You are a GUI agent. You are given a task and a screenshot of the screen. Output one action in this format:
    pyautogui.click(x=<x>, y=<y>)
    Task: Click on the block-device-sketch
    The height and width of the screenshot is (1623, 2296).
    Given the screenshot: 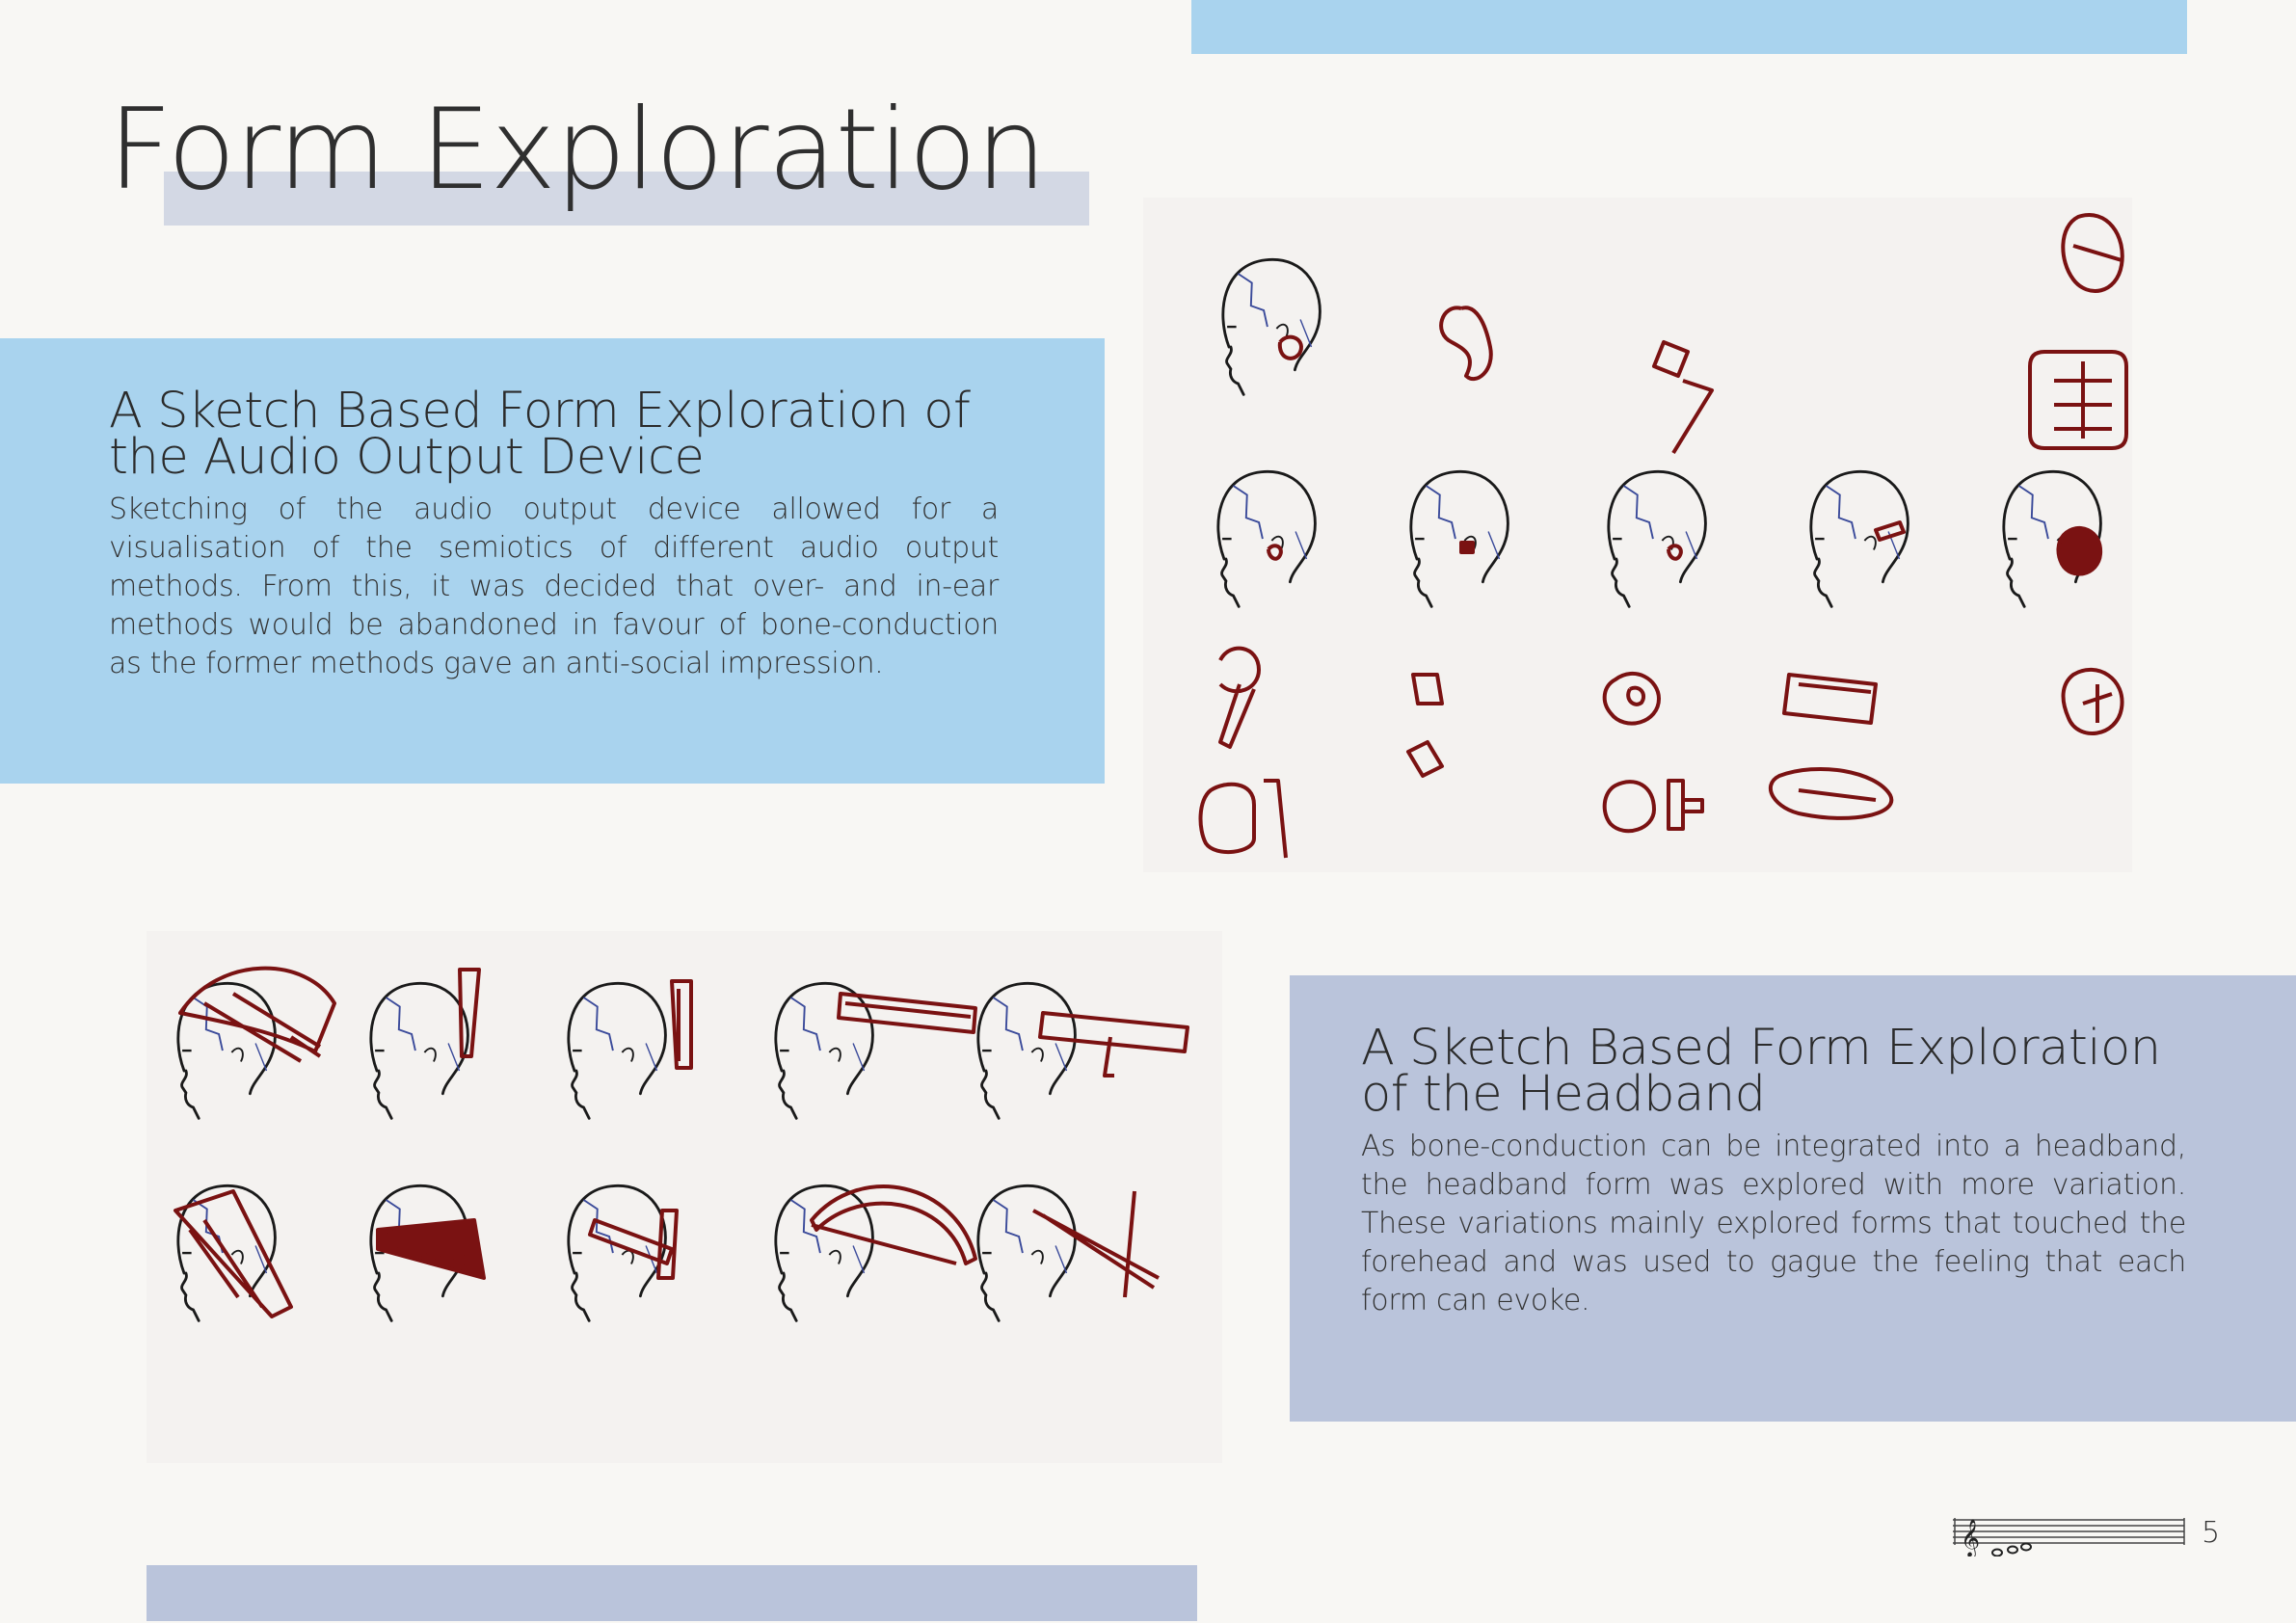 What is the action you would take?
    pyautogui.click(x=1425, y=725)
    